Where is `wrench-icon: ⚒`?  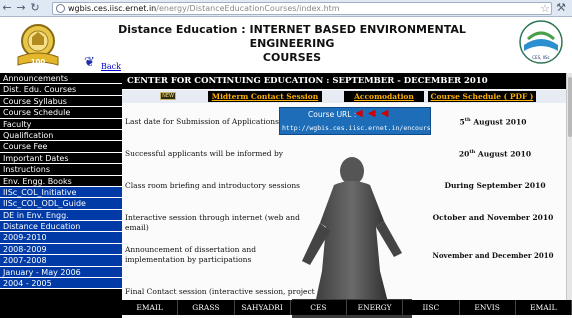 wrench-icon: ⚒ is located at coordinates (561, 7).